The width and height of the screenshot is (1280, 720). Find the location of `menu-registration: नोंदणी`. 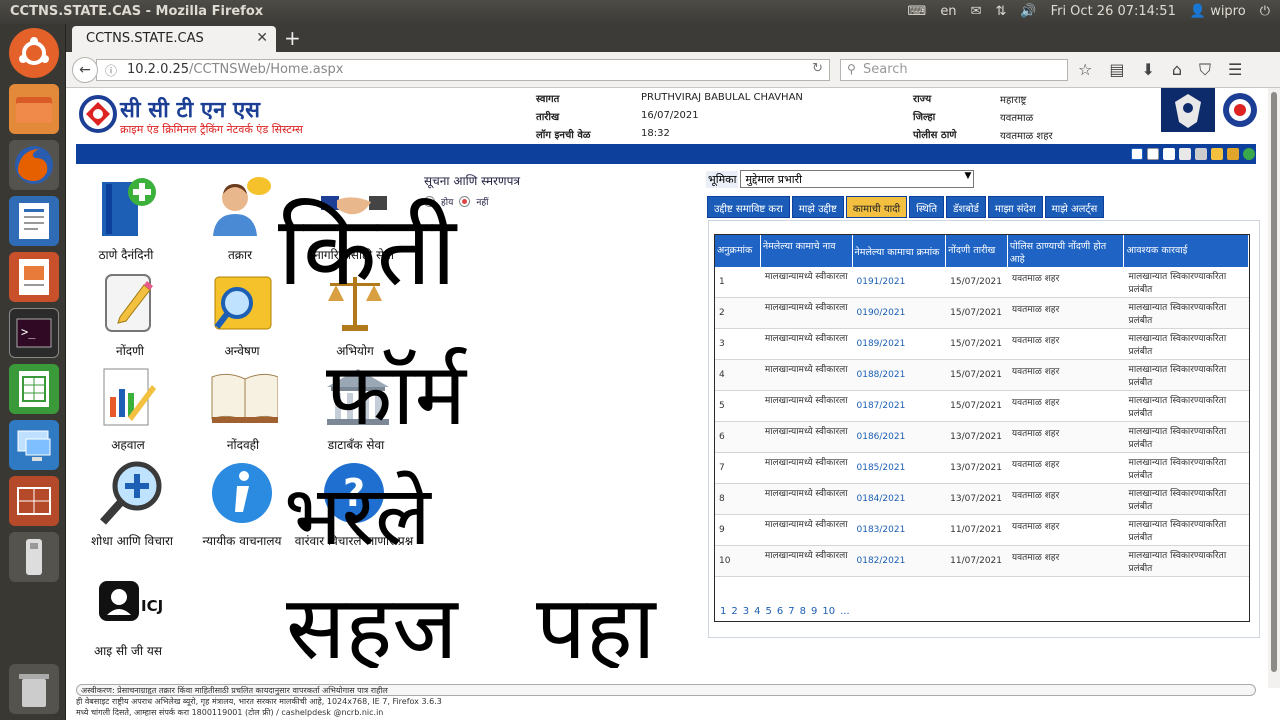

menu-registration: नोंदणी is located at coordinates (130, 313).